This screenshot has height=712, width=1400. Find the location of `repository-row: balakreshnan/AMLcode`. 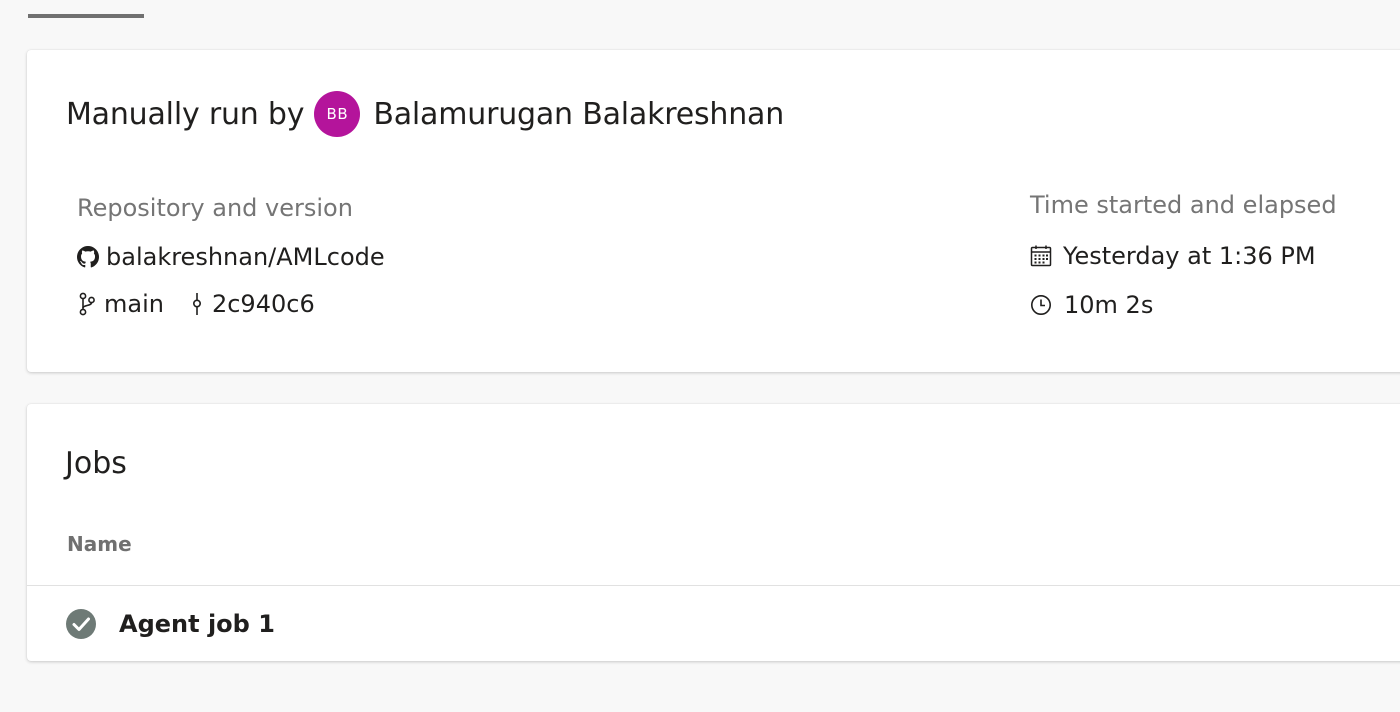

repository-row: balakreshnan/AMLcode is located at coordinates (231, 257).